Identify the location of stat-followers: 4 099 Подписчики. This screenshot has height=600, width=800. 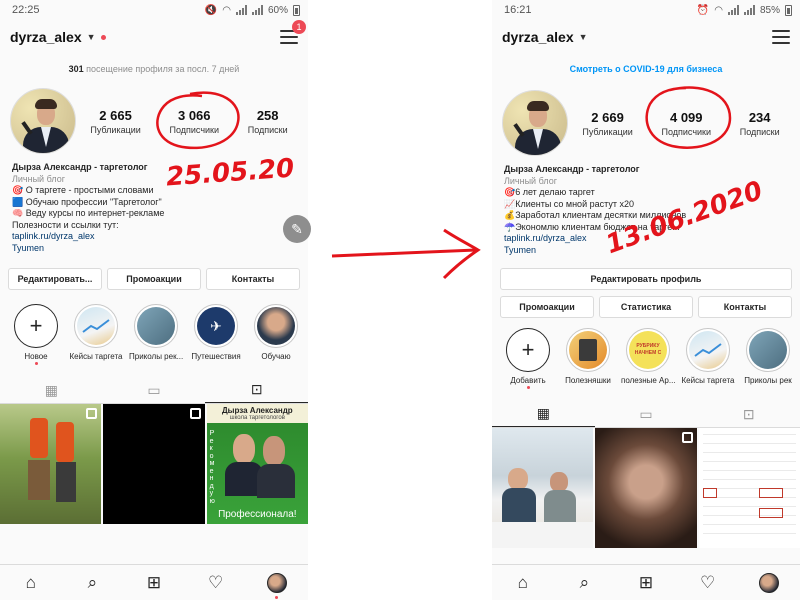
(687, 123).